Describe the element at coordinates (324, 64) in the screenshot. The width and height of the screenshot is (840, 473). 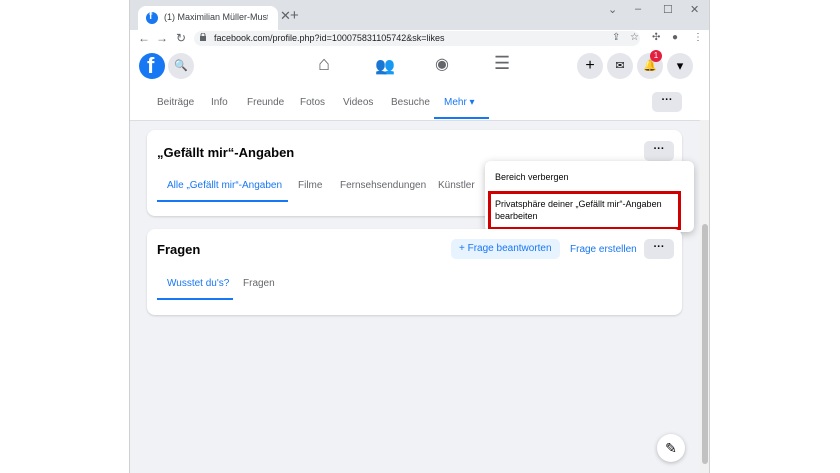
I see `home-icon: ⌂` at that location.